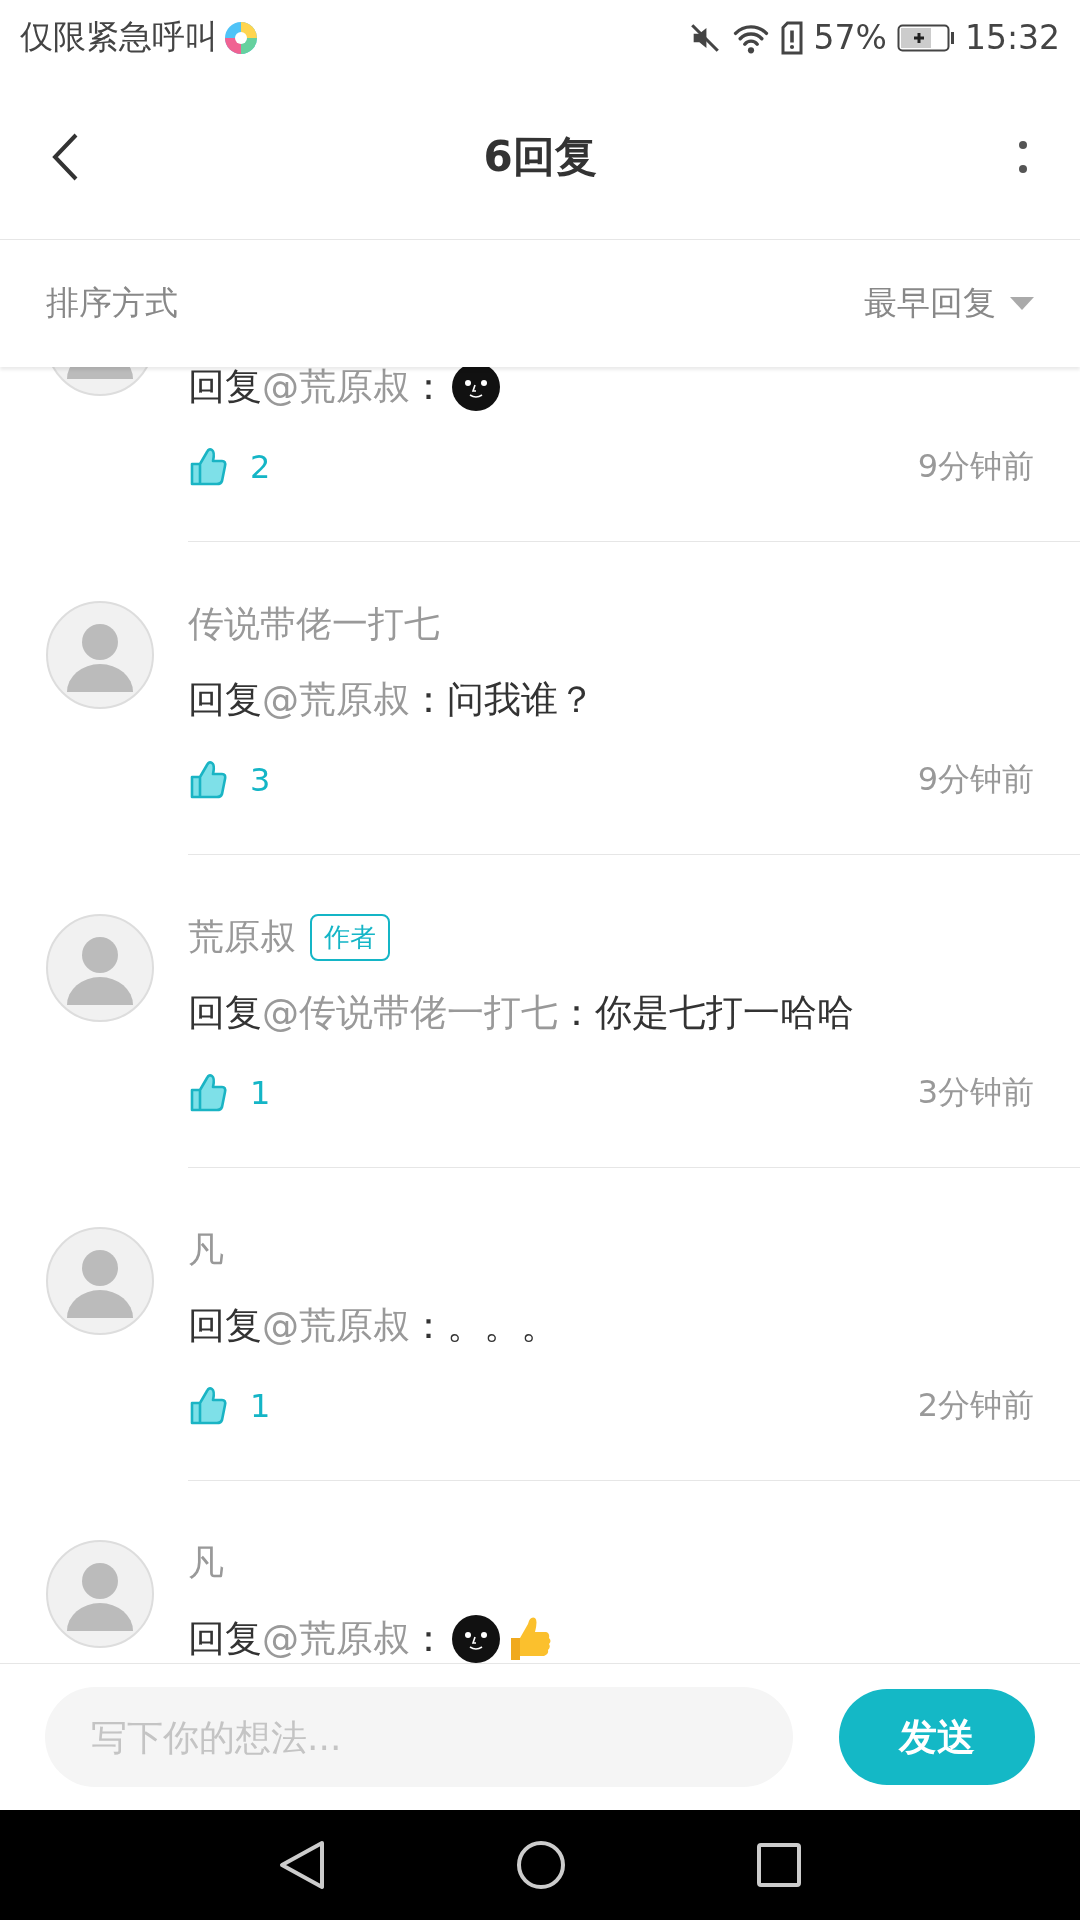 The height and width of the screenshot is (1920, 1080). Describe the element at coordinates (925, 37) in the screenshot. I see `battery-charging-icon` at that location.